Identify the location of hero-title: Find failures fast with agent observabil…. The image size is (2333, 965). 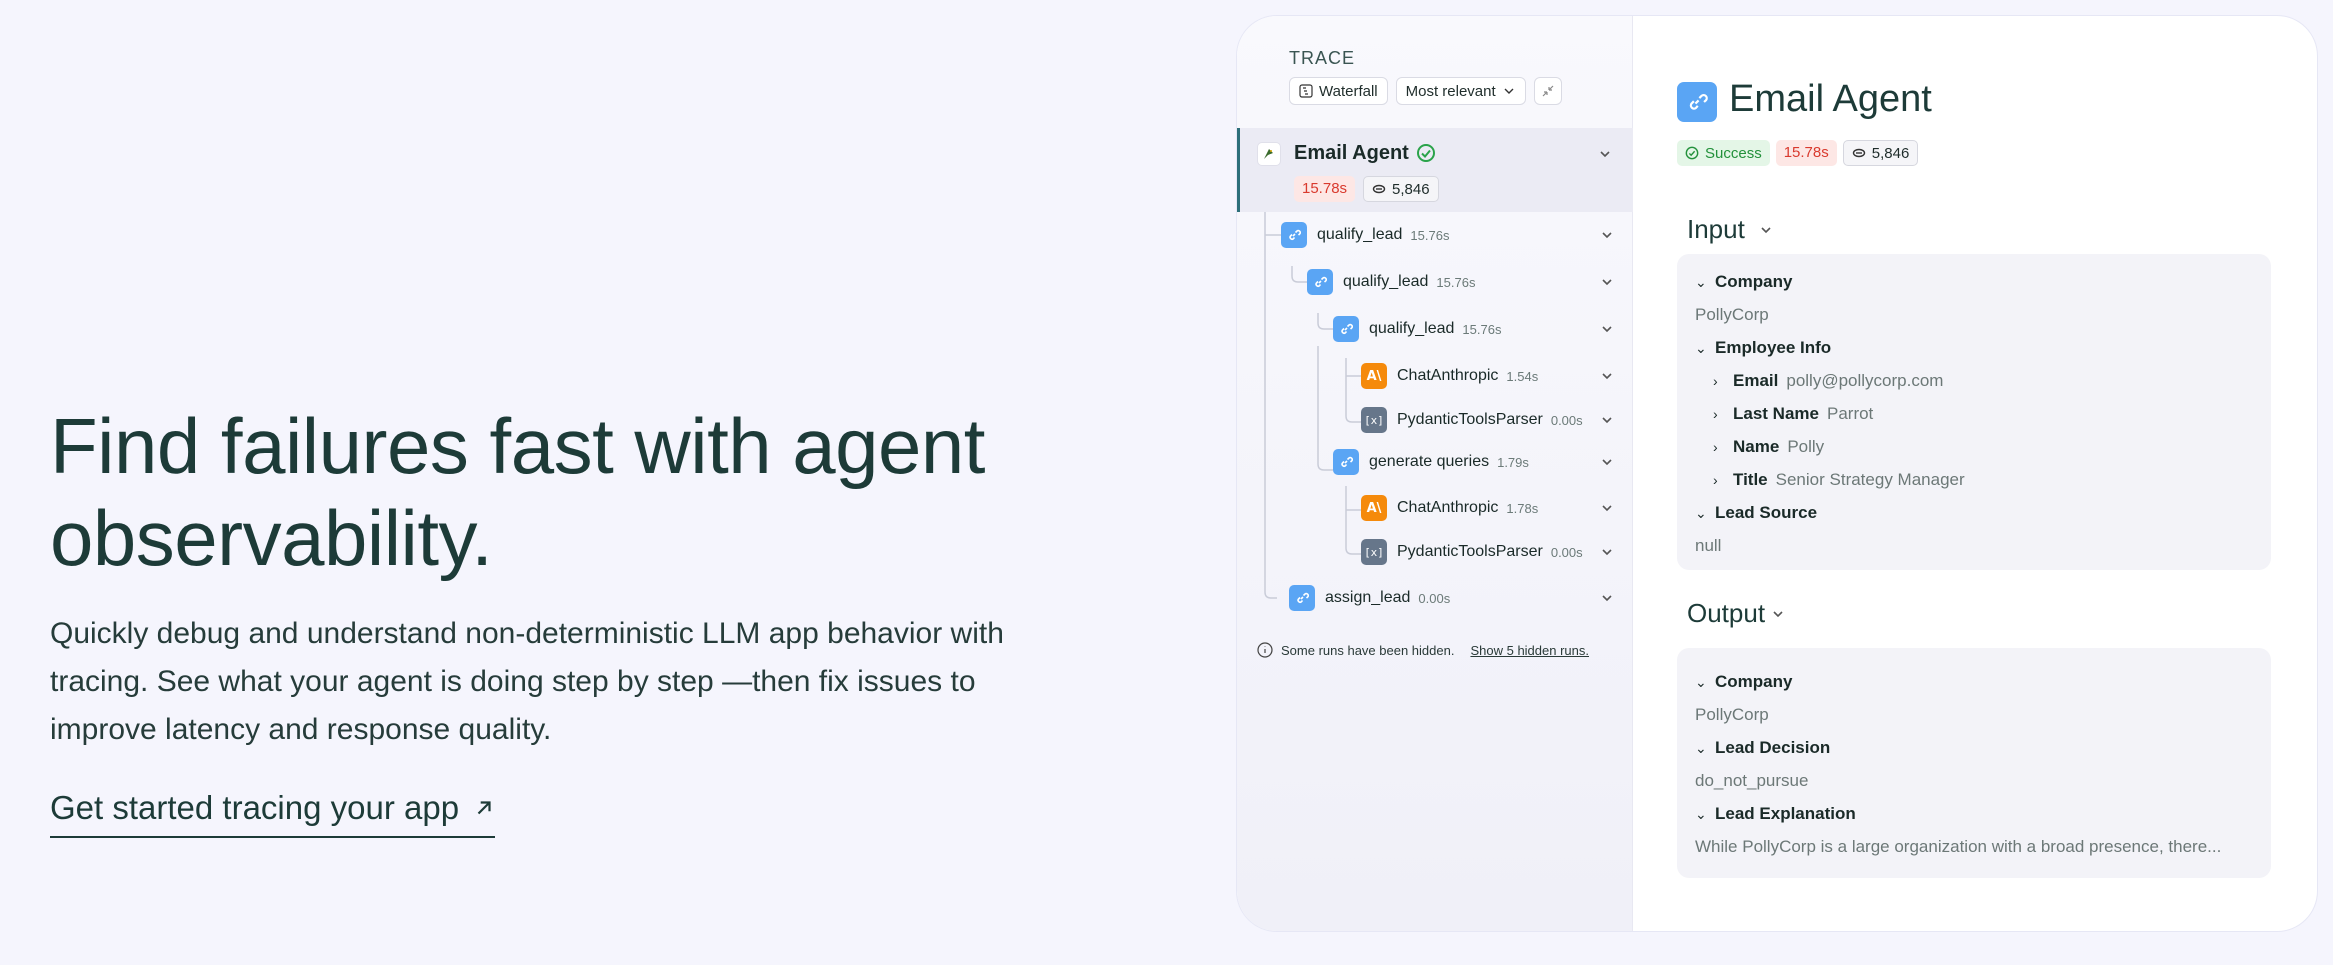
(517, 492).